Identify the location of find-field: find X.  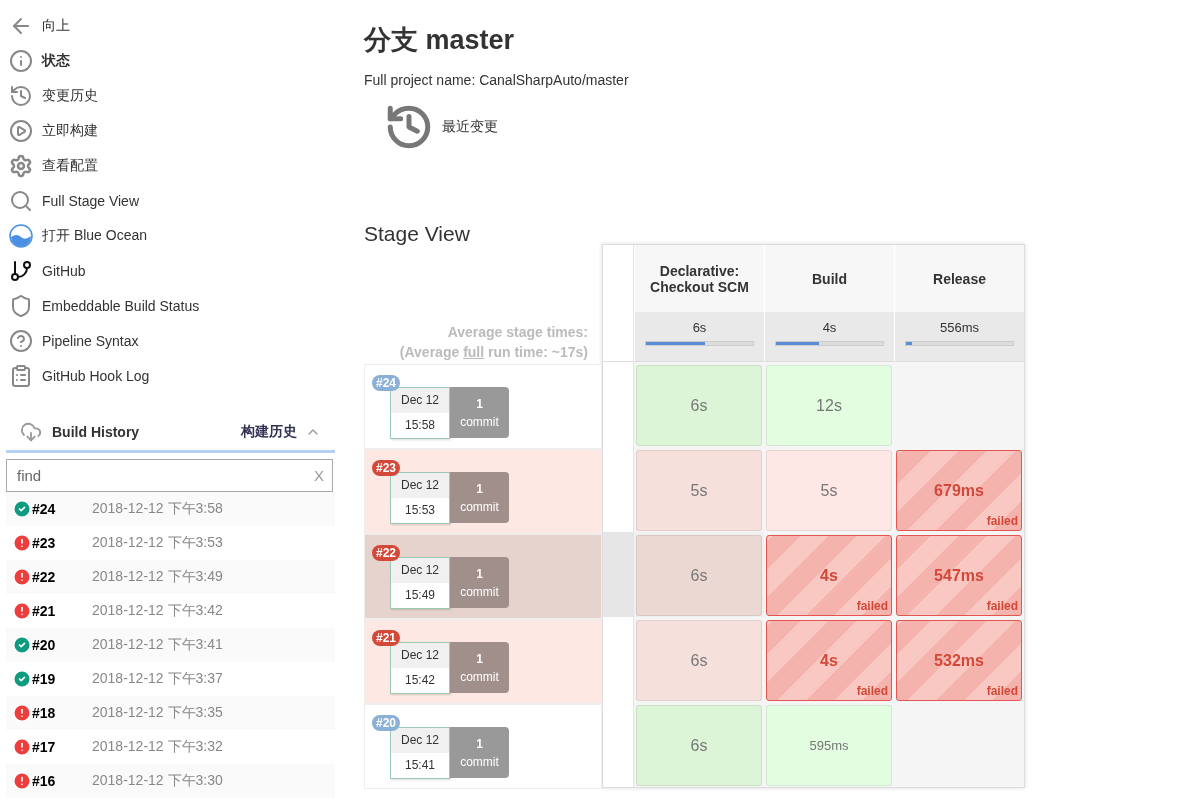
(169, 475).